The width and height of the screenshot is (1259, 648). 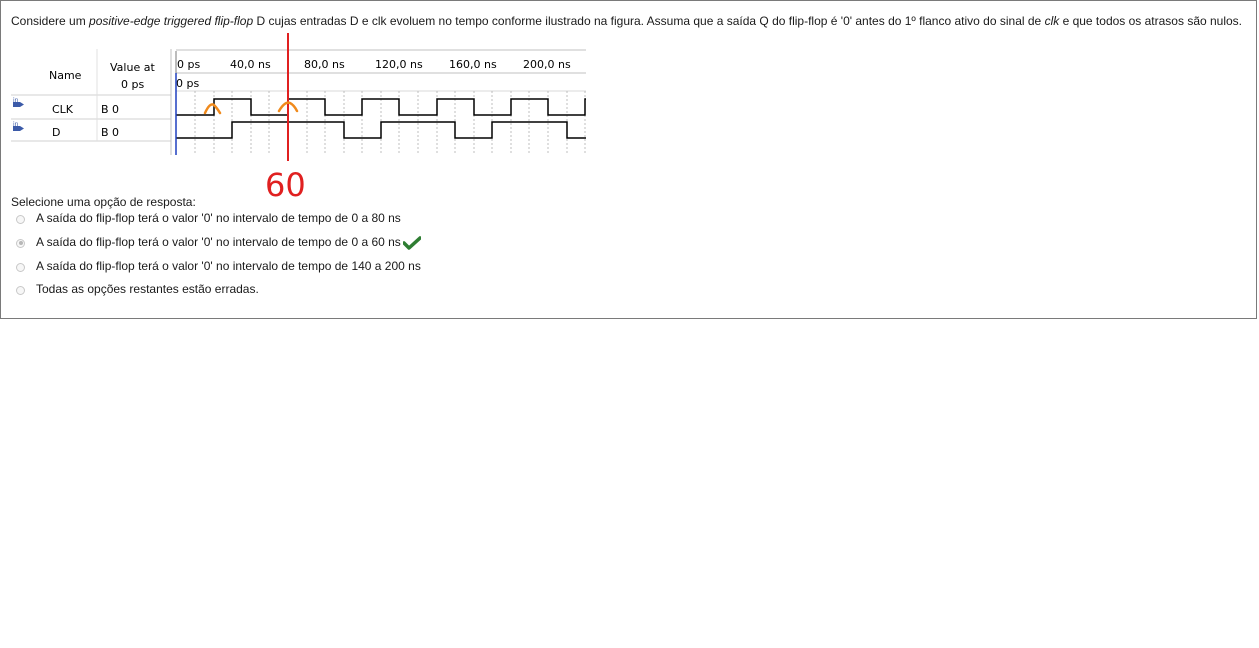 What do you see at coordinates (132, 84) in the screenshot?
I see `column-header-value-time: 0 ps` at bounding box center [132, 84].